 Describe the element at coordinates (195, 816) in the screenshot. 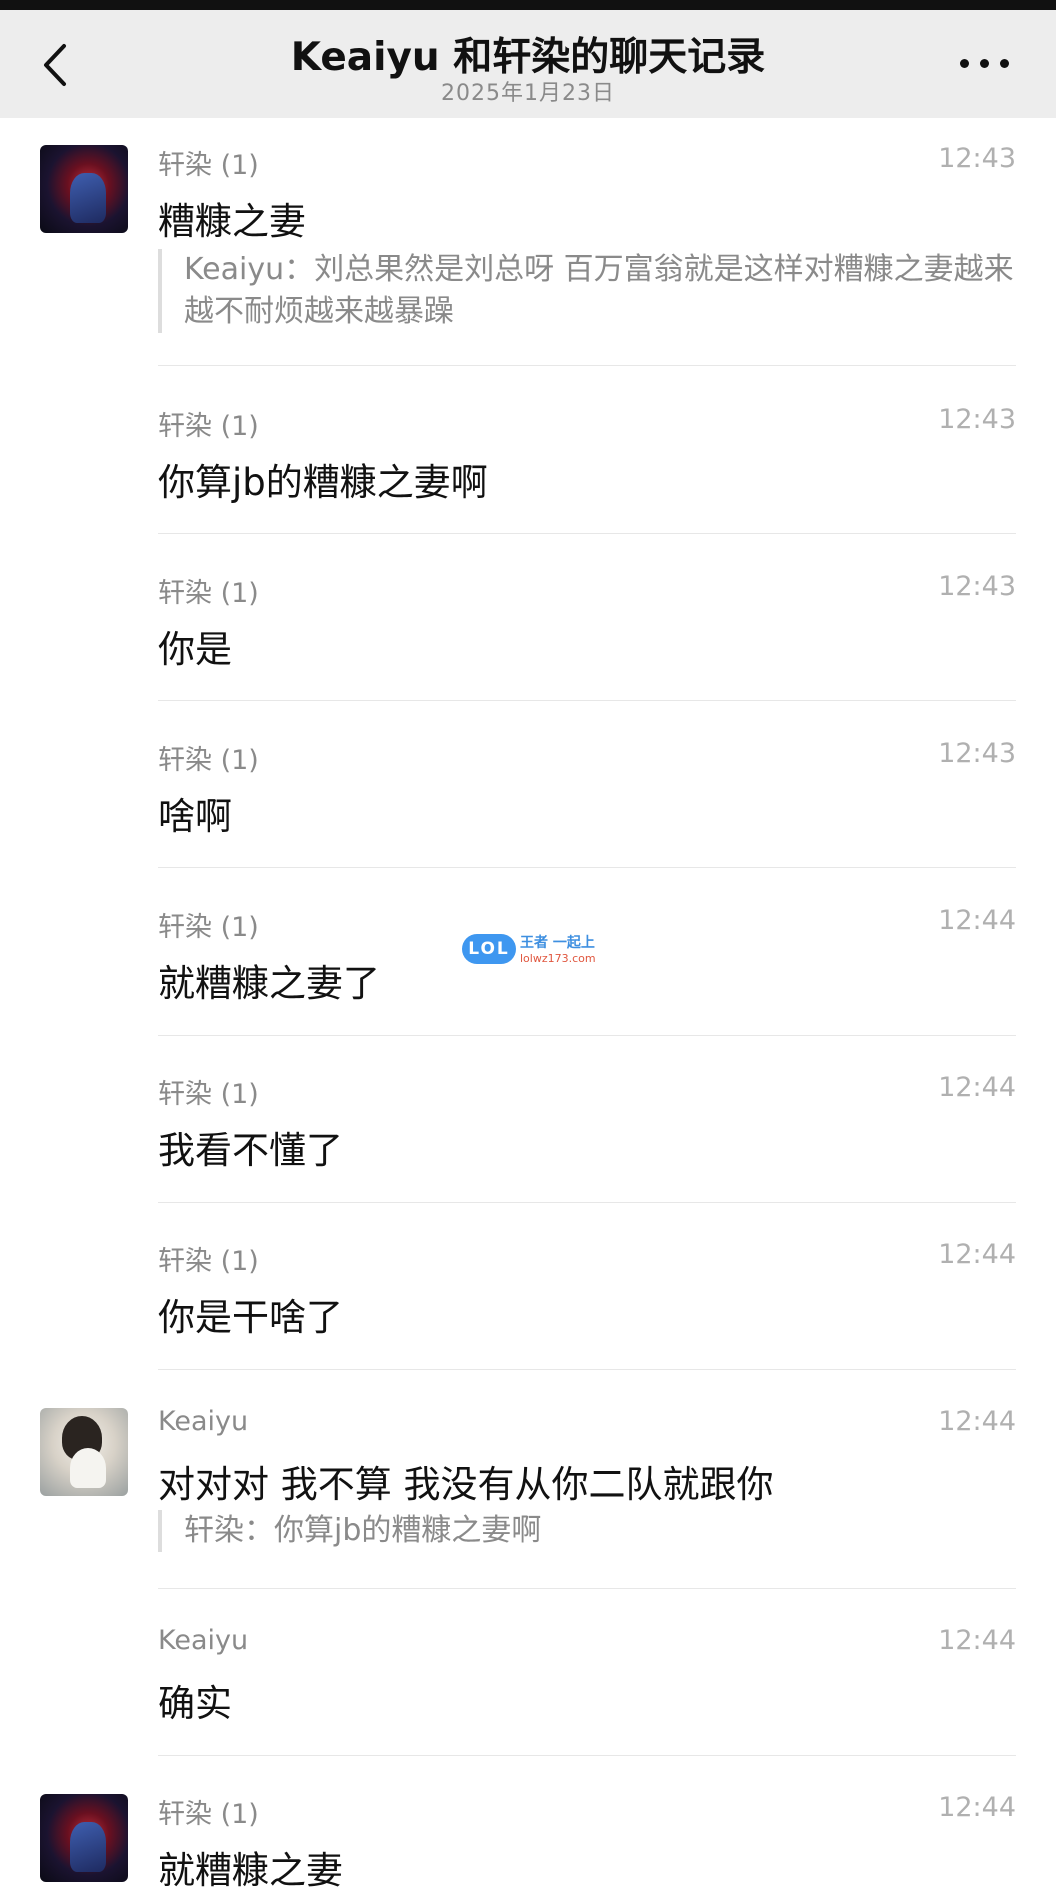

I see `message-text: 啥啊` at that location.